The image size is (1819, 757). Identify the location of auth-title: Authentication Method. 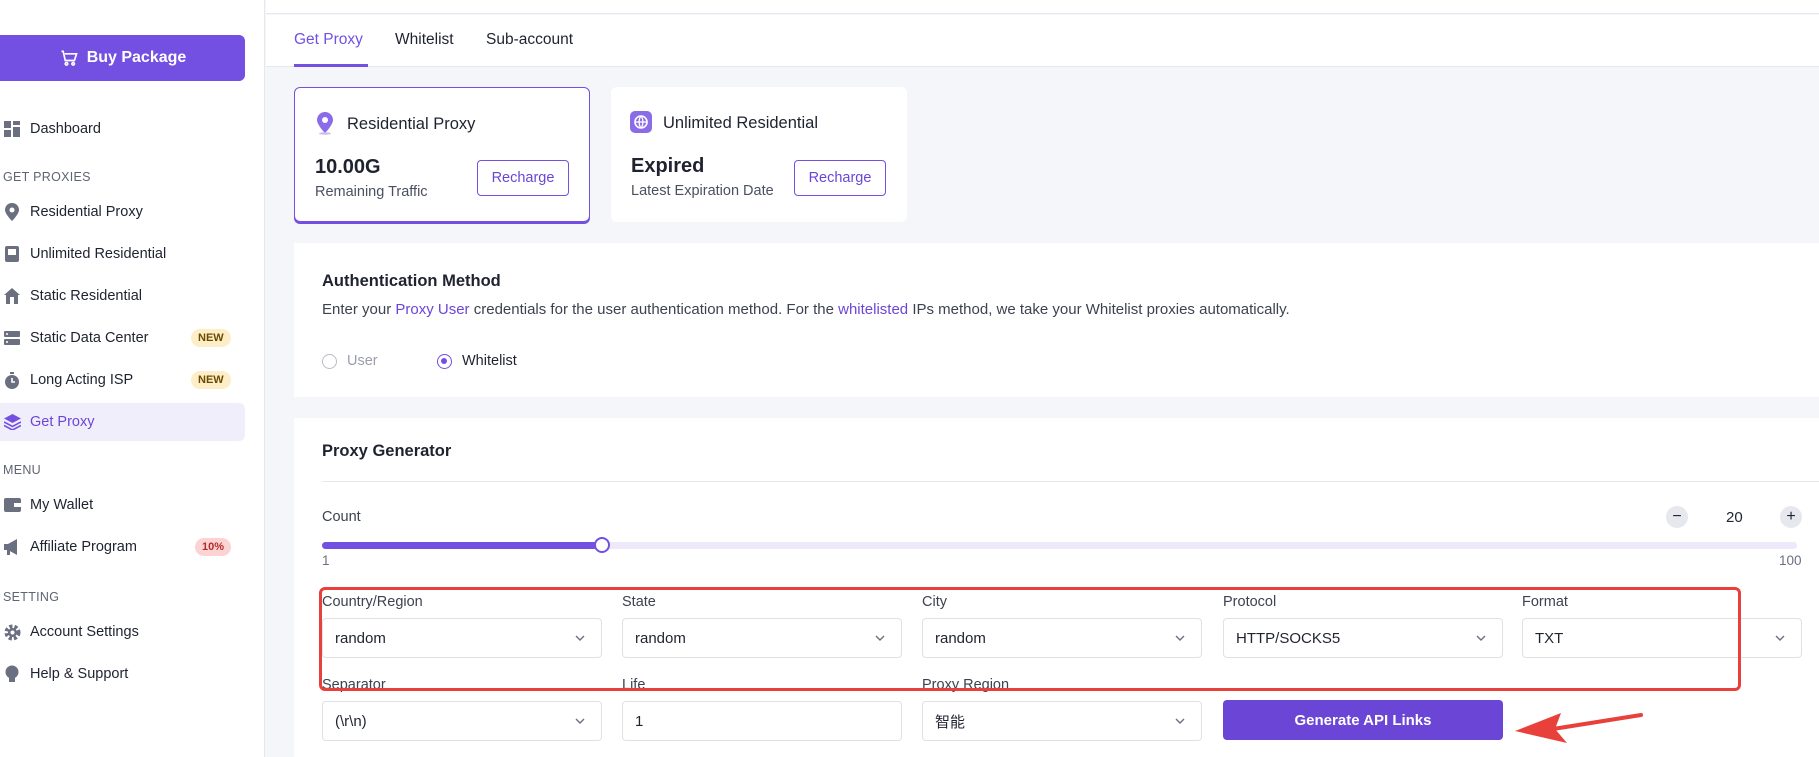
(411, 281).